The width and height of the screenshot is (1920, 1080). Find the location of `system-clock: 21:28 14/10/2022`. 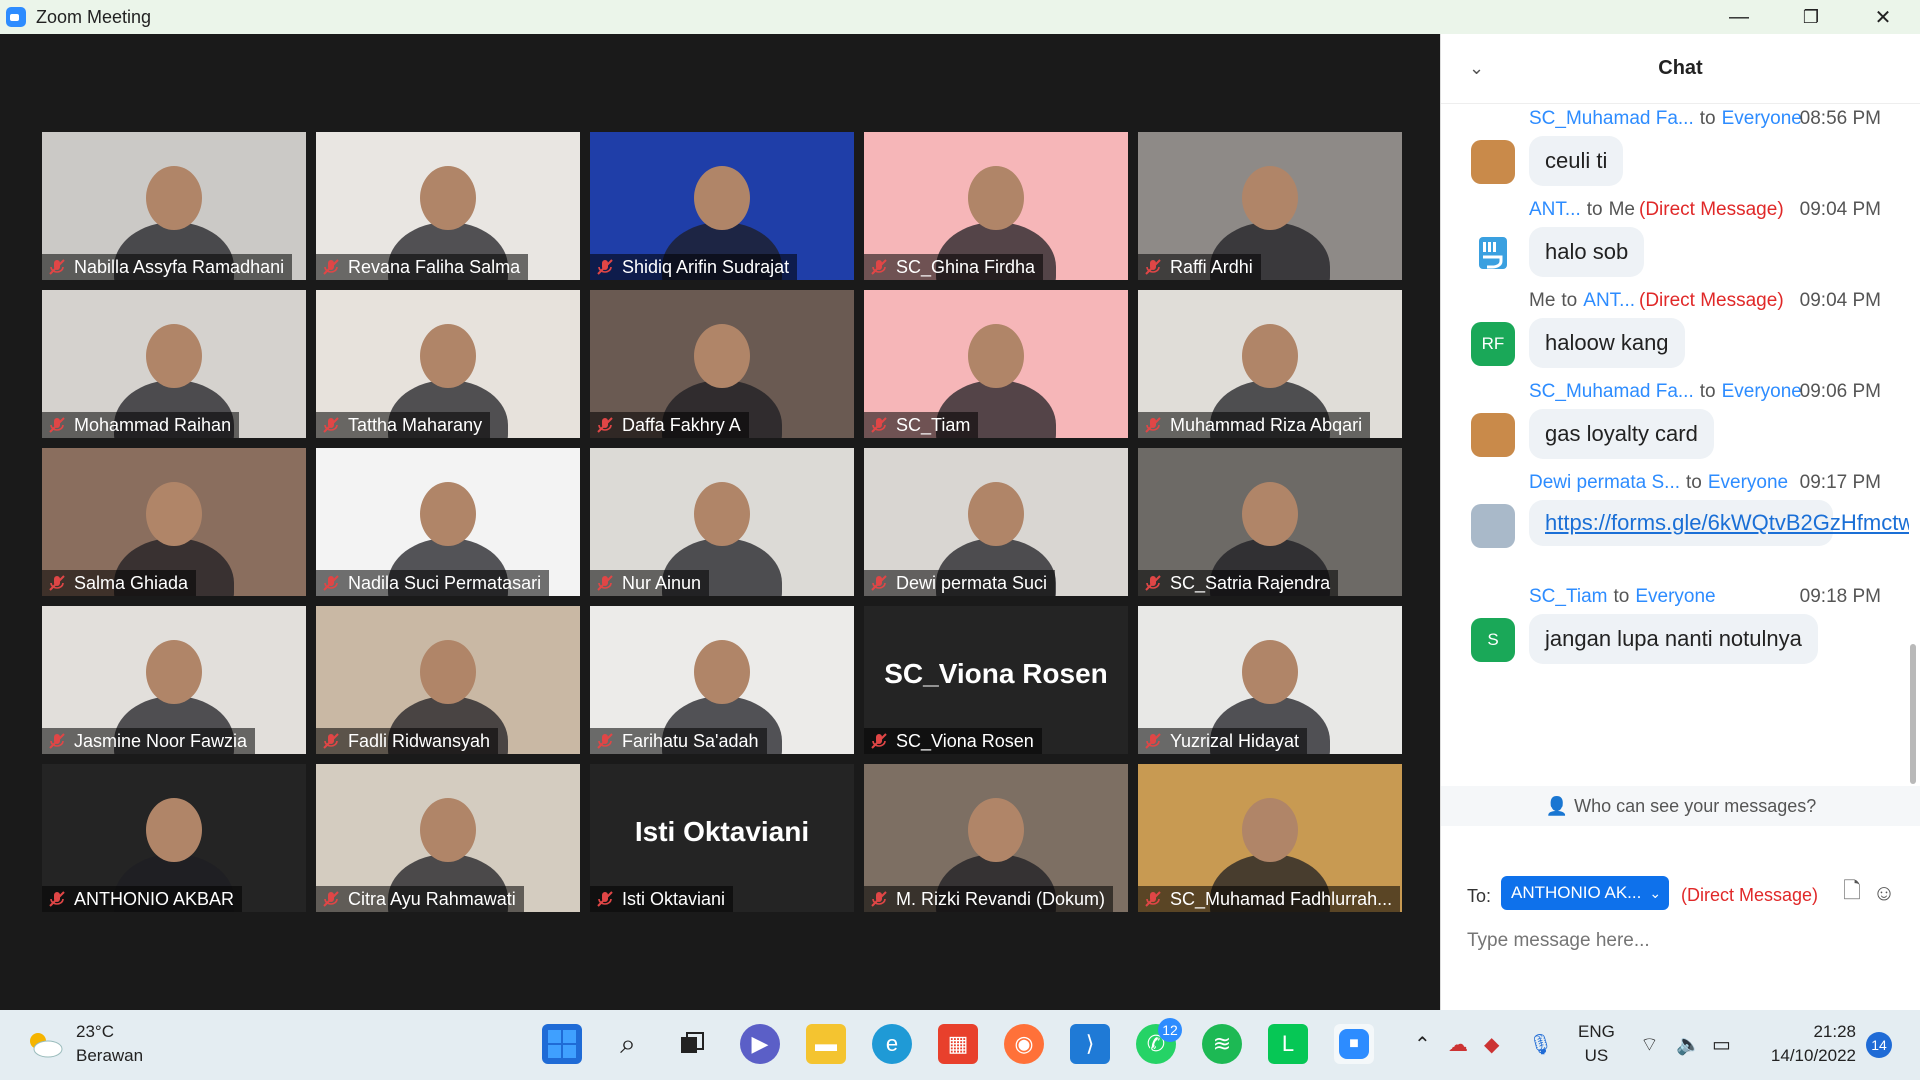

system-clock: 21:28 14/10/2022 is located at coordinates (1806, 1044).